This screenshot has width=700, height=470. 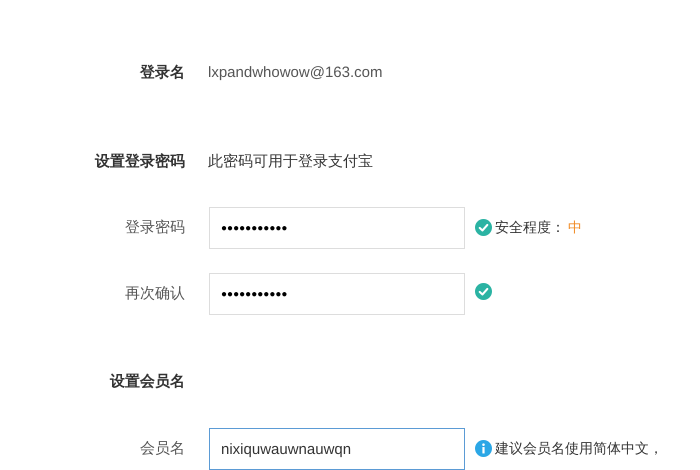 I want to click on section-note: 此密码可用于登录支付宝, so click(x=290, y=162).